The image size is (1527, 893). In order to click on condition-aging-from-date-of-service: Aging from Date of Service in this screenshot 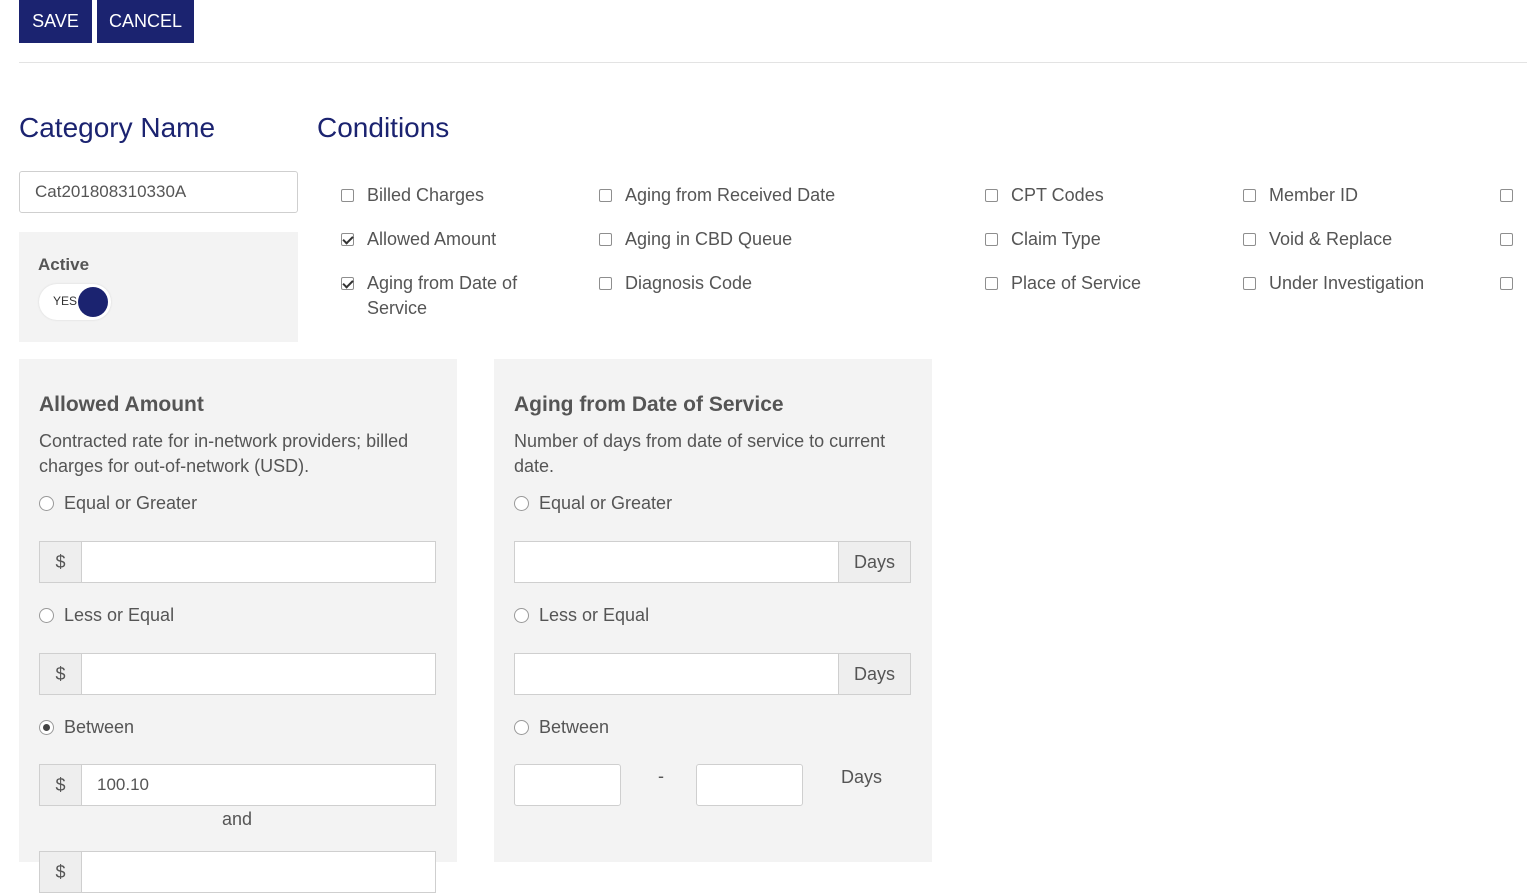, I will do `click(446, 296)`.